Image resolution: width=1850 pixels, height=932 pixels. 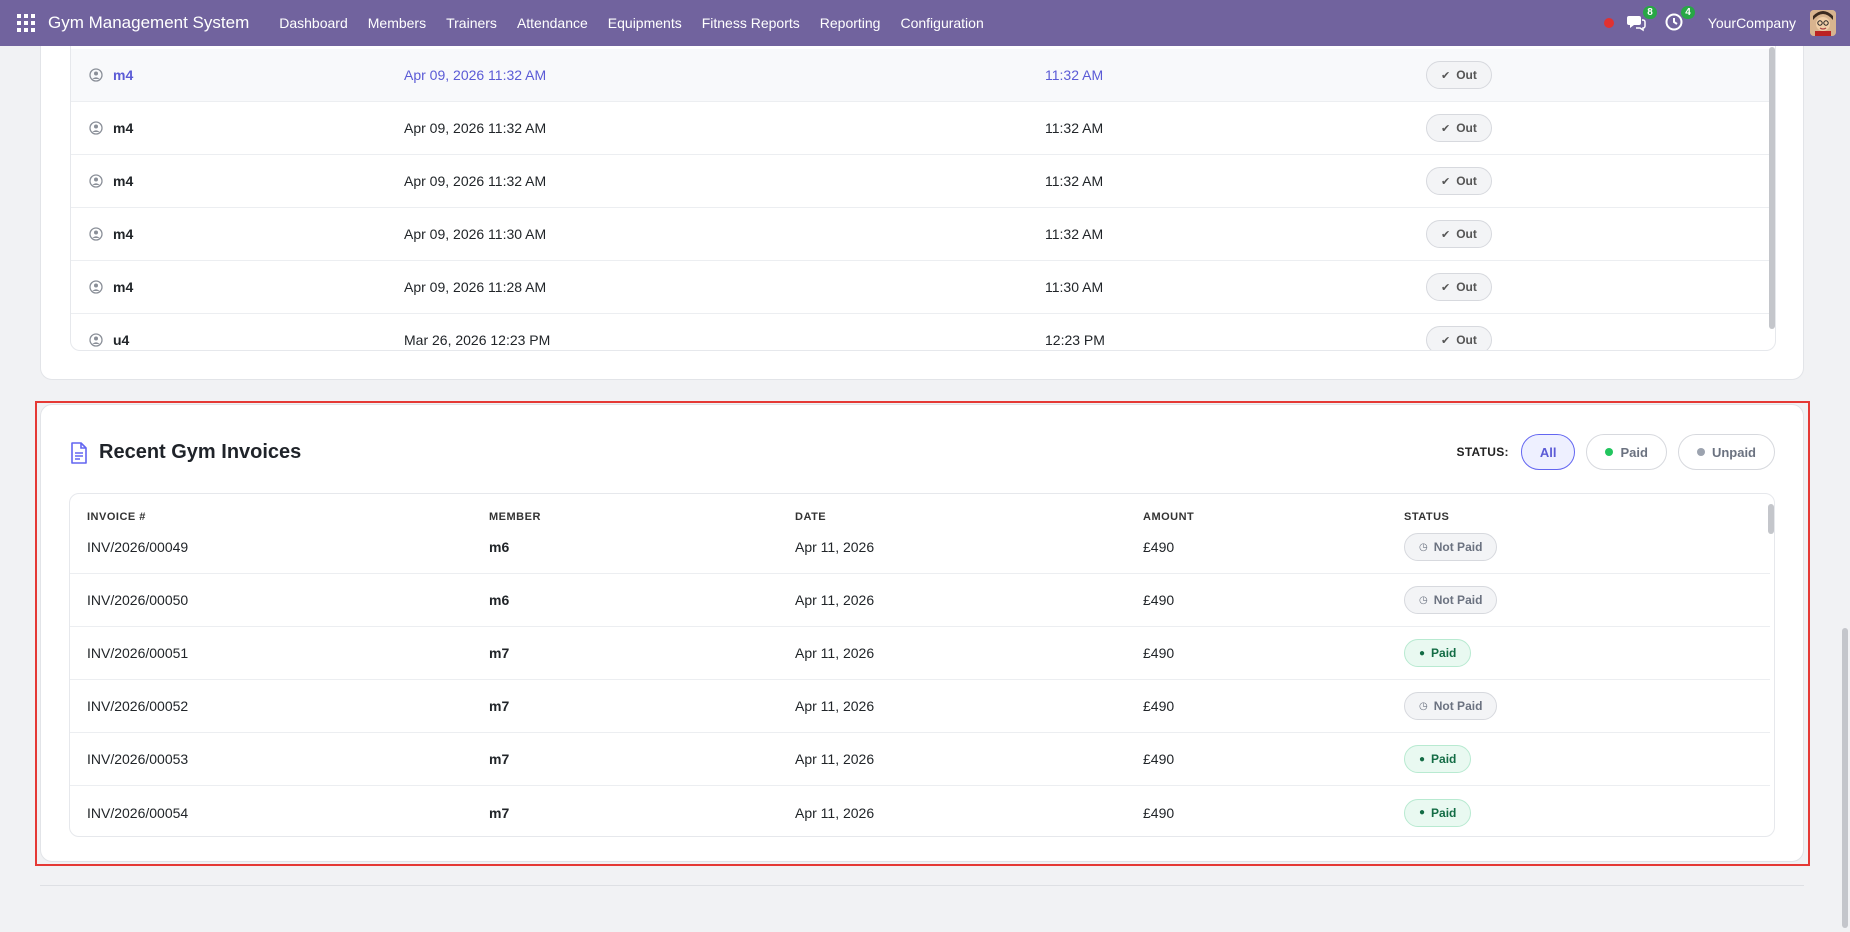 I want to click on status-filter-label: STATUS:, so click(x=1482, y=452).